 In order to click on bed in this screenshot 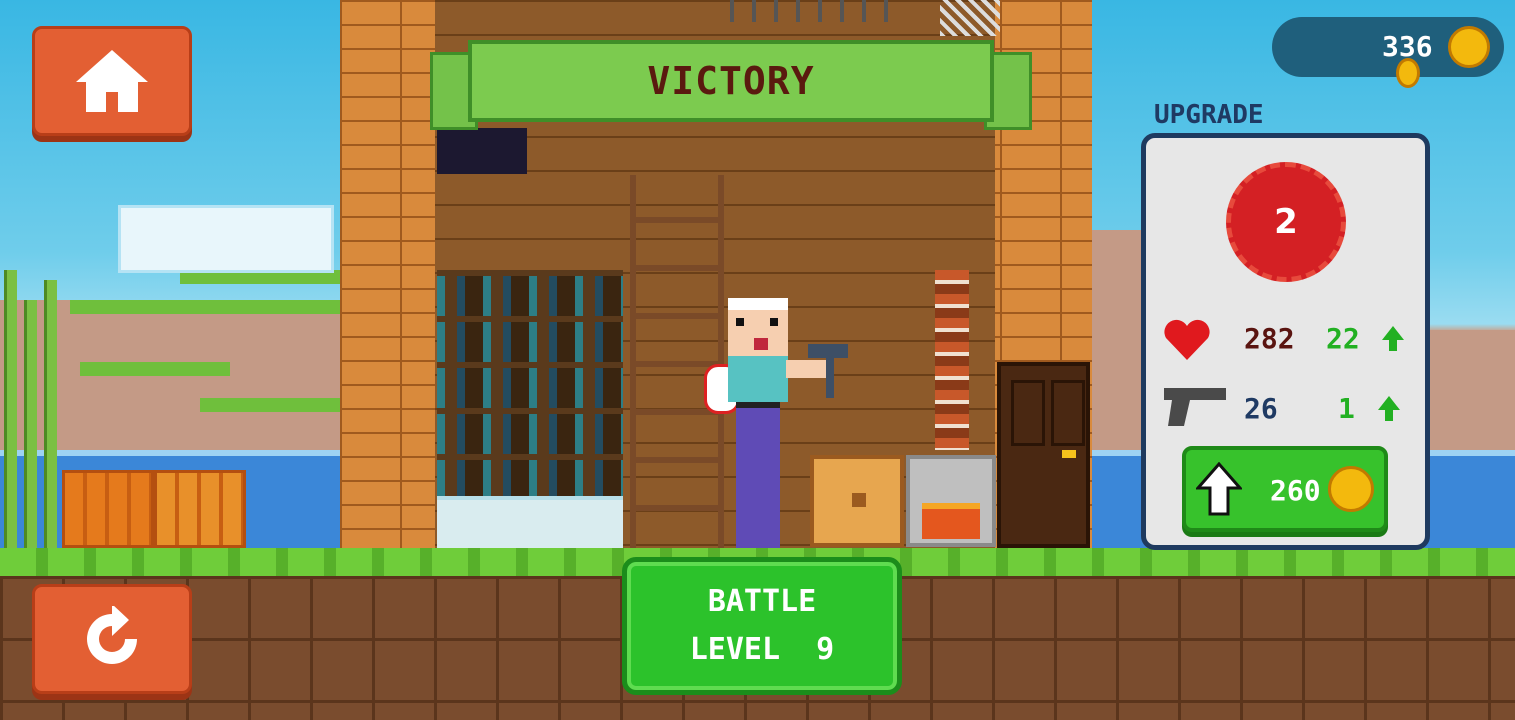, I will do `click(530, 524)`.